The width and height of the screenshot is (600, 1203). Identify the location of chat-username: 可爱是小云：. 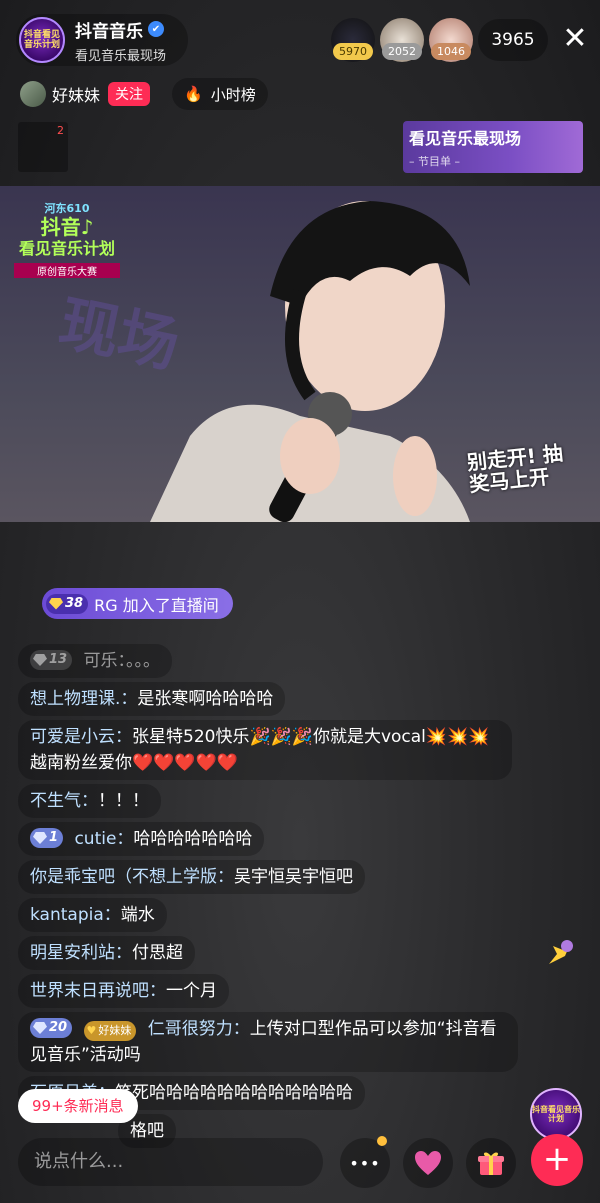
(81, 737).